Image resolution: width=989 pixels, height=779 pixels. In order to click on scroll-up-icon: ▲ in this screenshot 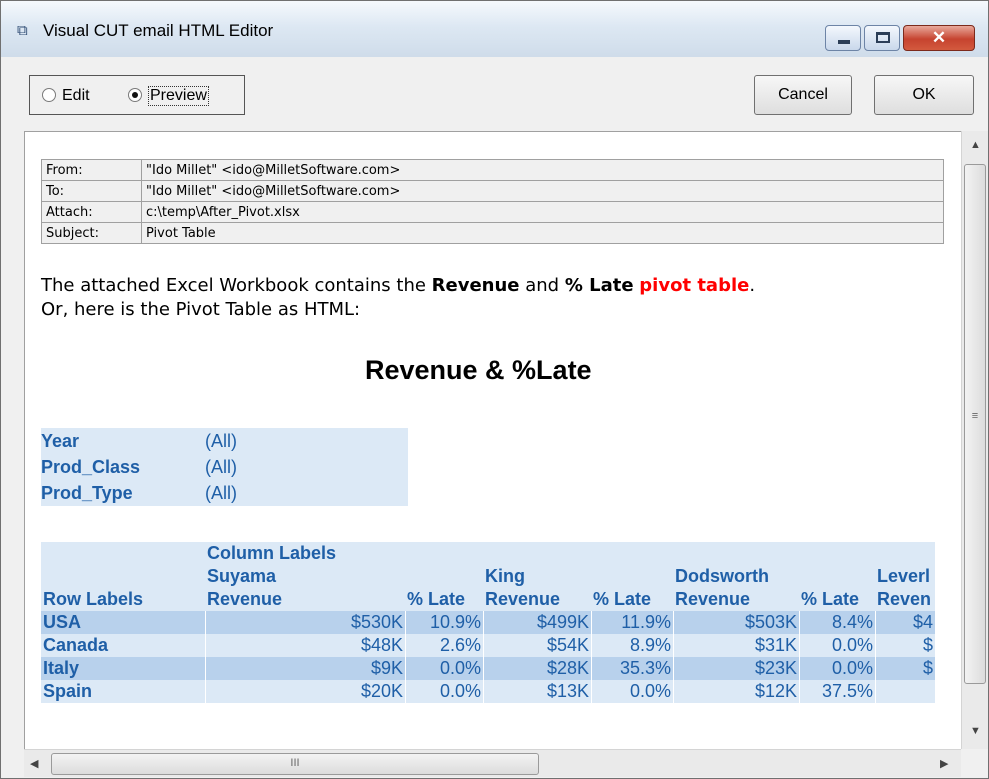, I will do `click(975, 145)`.